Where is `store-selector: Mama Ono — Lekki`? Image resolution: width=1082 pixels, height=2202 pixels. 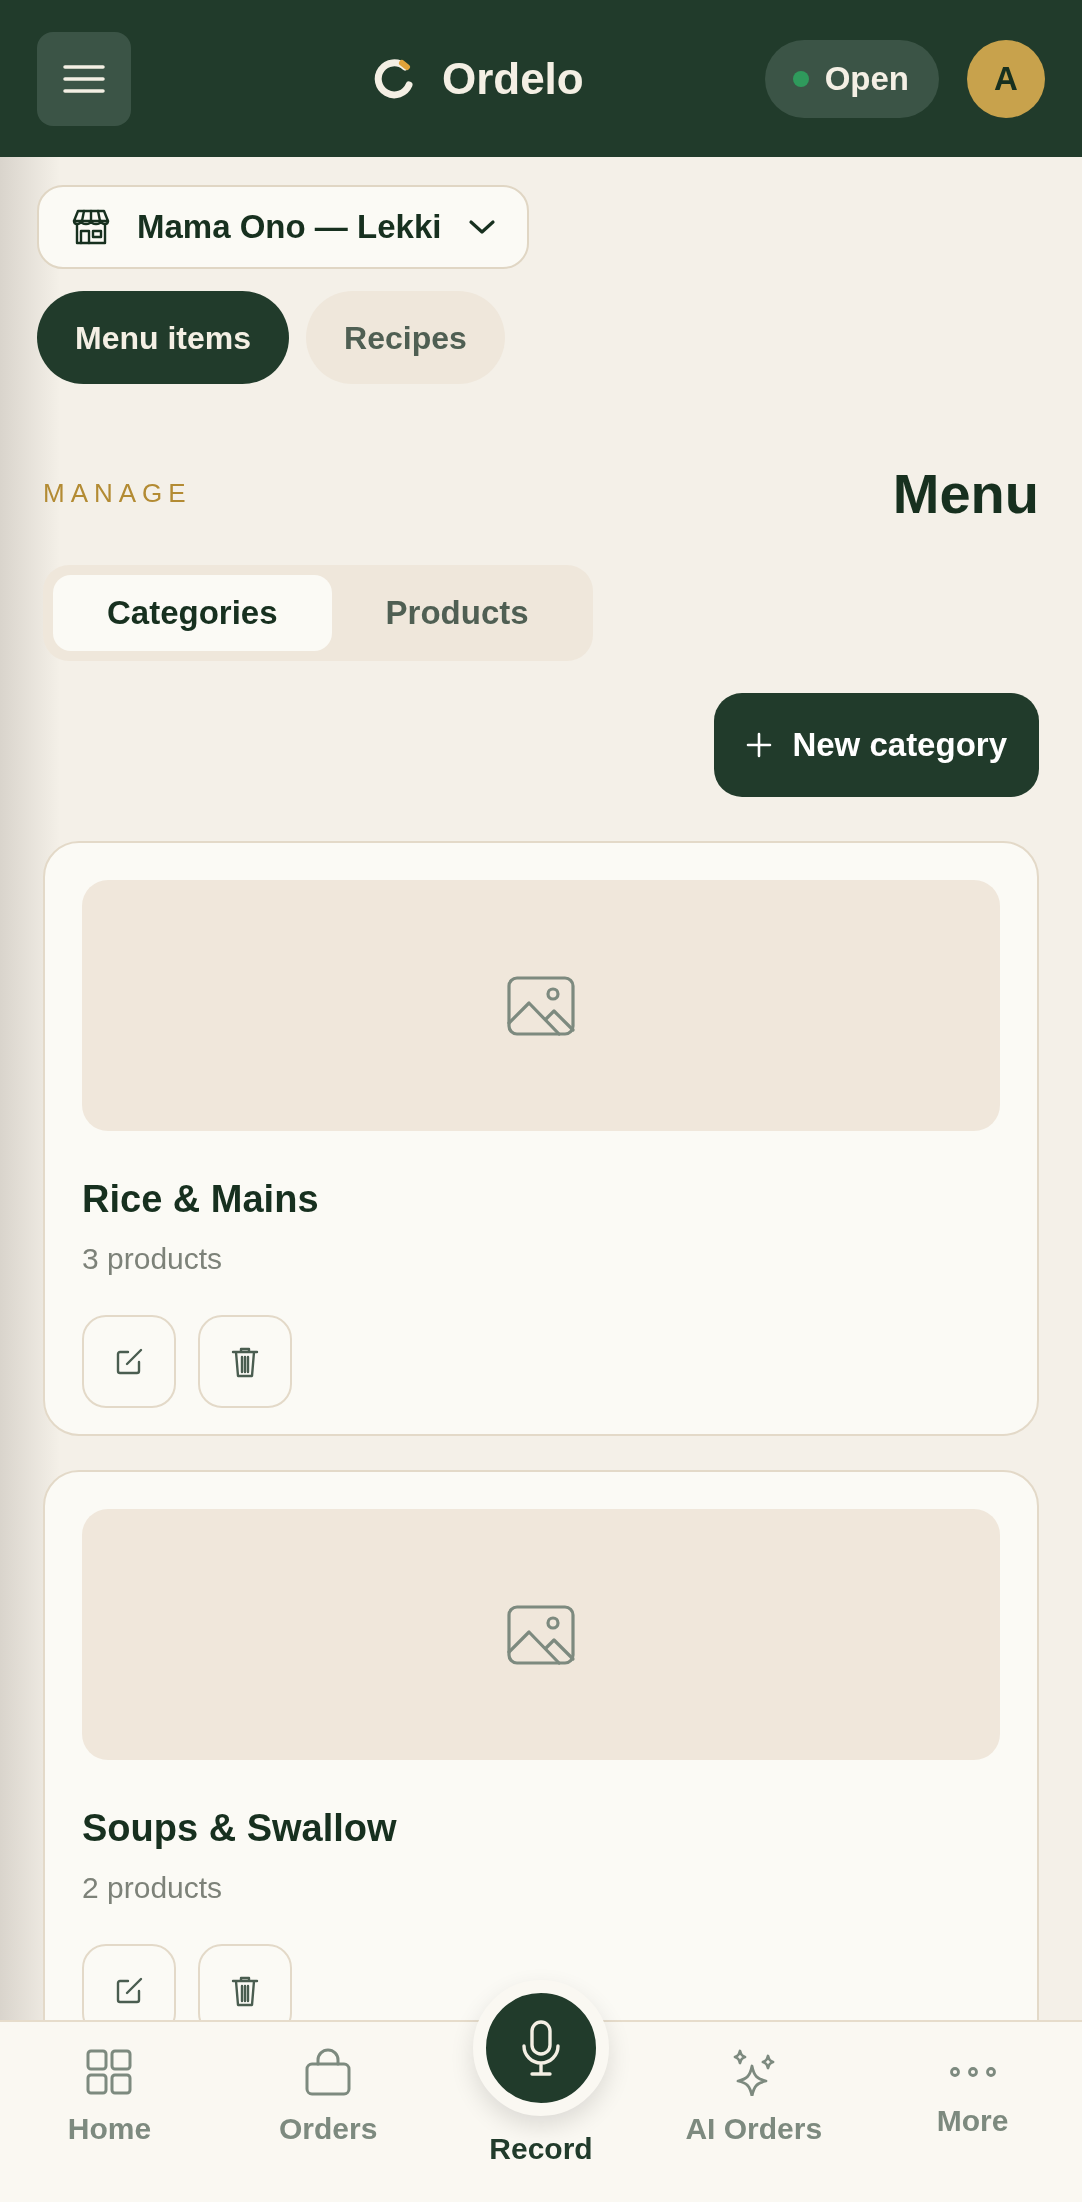 store-selector: Mama Ono — Lekki is located at coordinates (283, 227).